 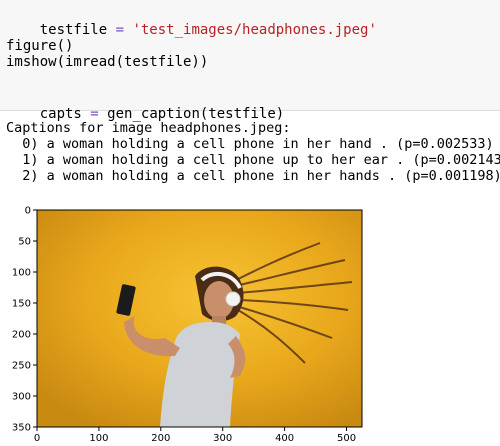 What do you see at coordinates (21, 366) in the screenshot?
I see `y-tick-label: 250` at bounding box center [21, 366].